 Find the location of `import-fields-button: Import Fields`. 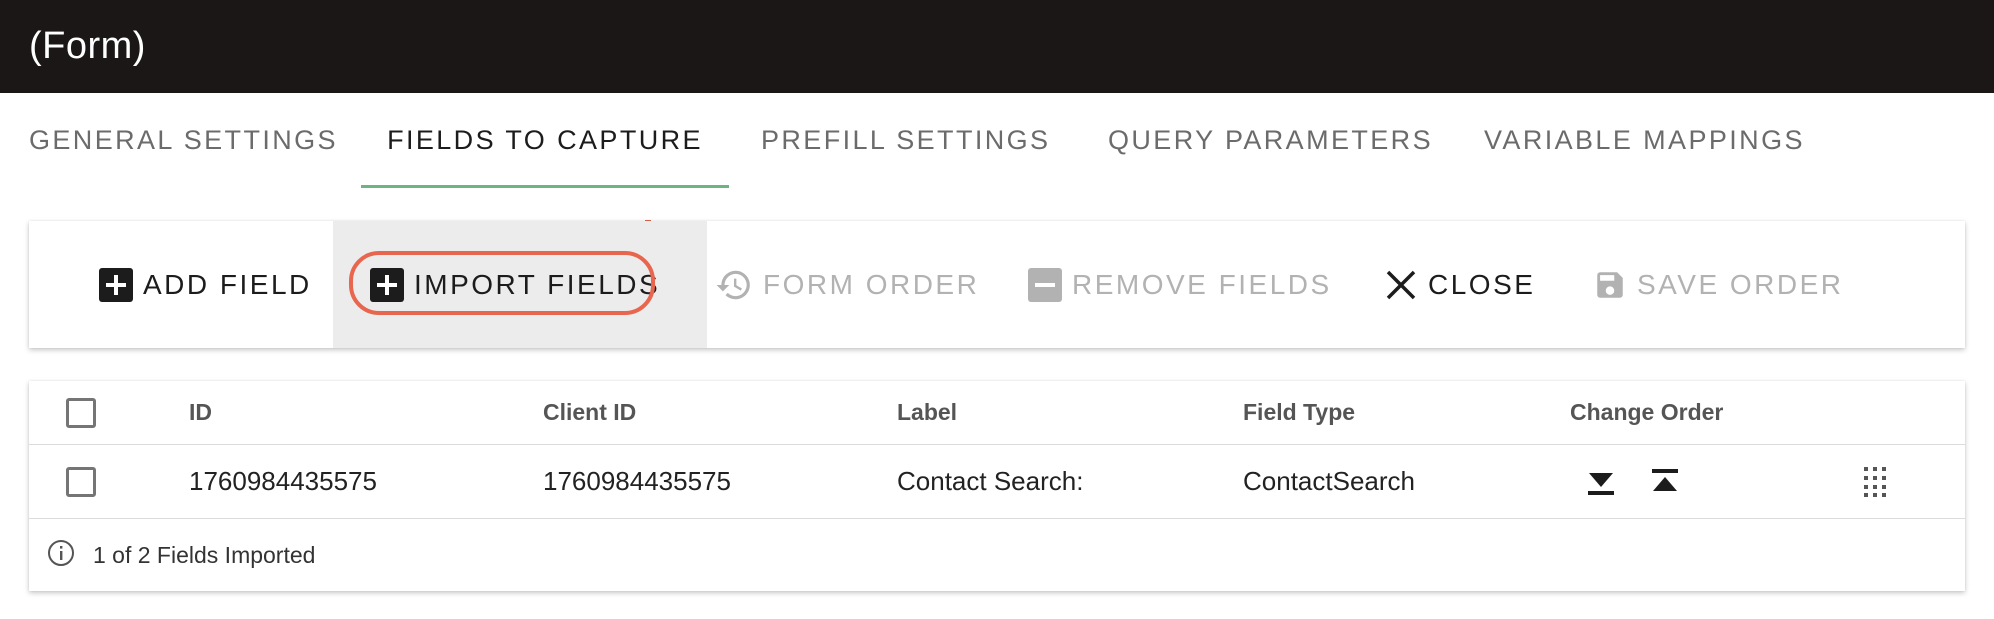

import-fields-button: Import Fields is located at coordinates (520, 284).